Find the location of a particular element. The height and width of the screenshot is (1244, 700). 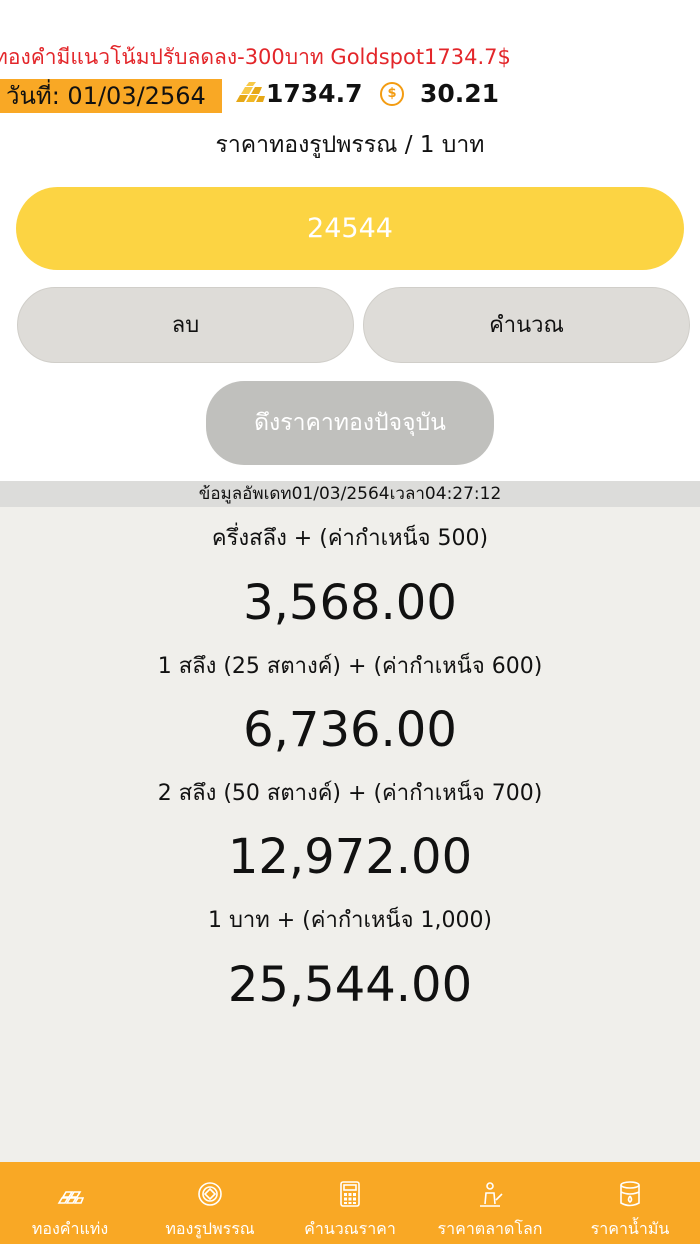

dollar-coin-icon: $ is located at coordinates (392, 94).